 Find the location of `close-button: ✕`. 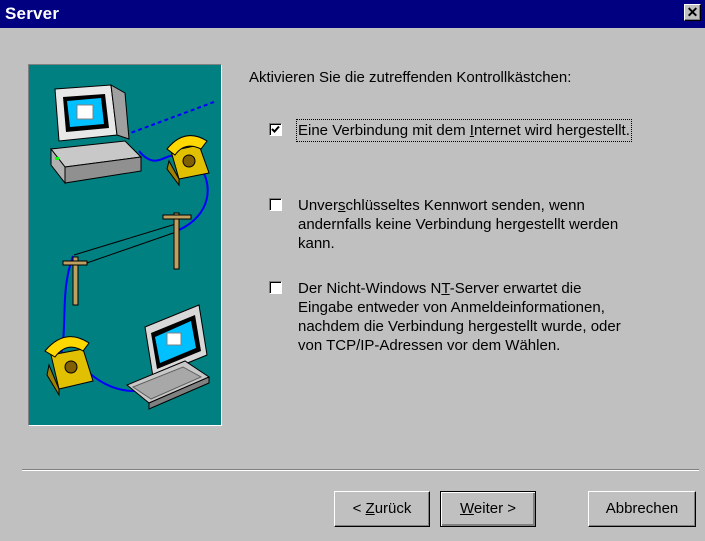

close-button: ✕ is located at coordinates (692, 12).